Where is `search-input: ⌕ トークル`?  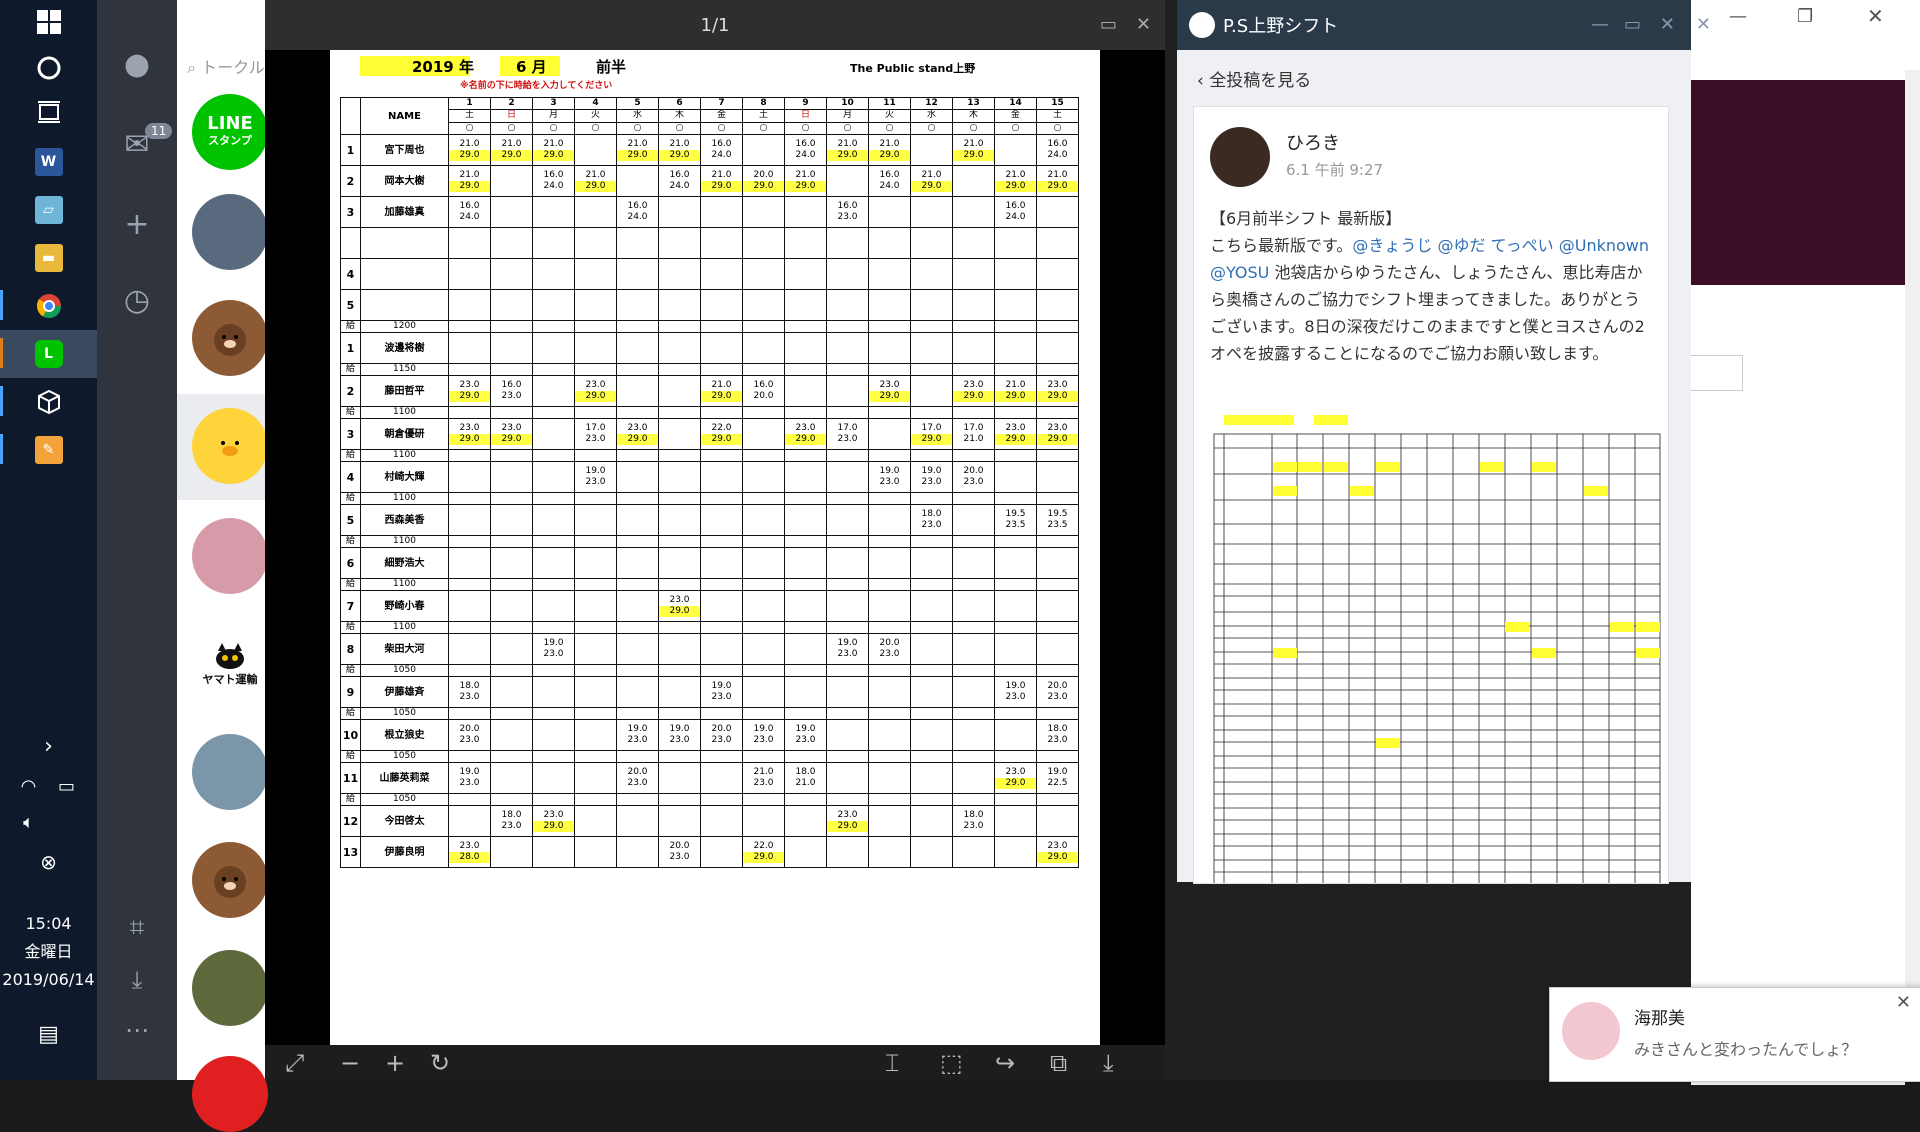
search-input: ⌕ トークル is located at coordinates (226, 66).